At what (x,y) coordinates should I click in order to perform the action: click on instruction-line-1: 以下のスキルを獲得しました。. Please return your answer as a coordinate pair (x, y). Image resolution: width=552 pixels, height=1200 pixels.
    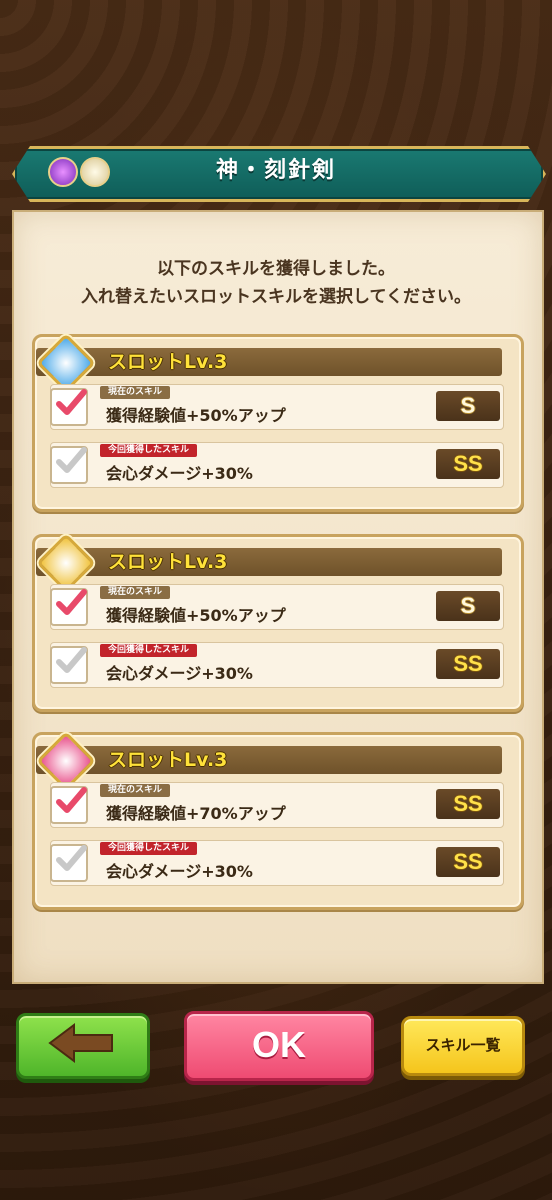
    Looking at the image, I should click on (276, 269).